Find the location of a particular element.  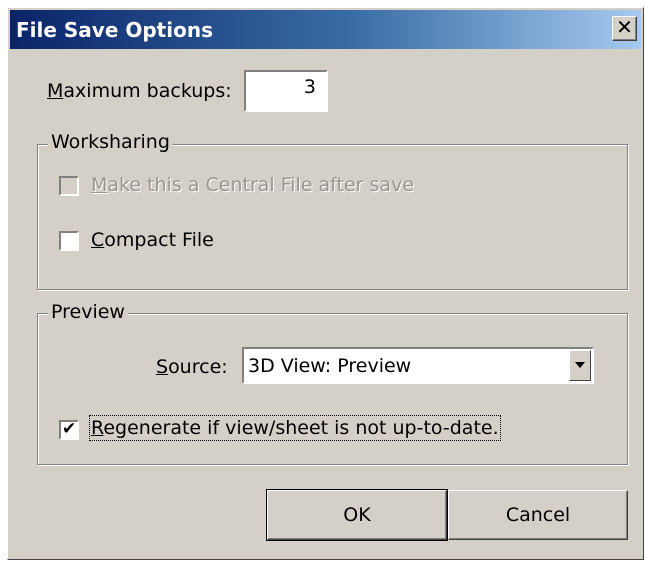

central-file-label: Make this a Central File after save is located at coordinates (252, 185).